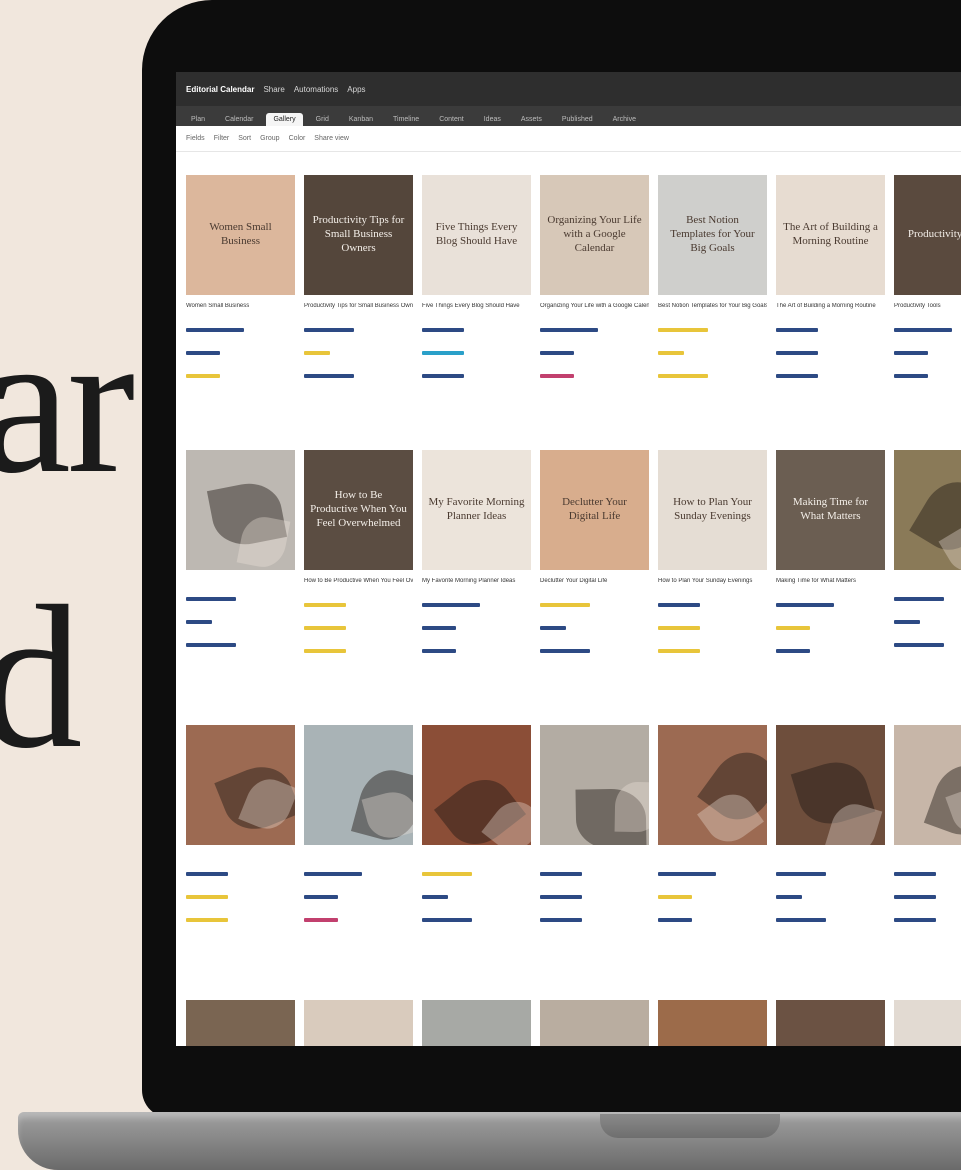  Describe the element at coordinates (356, 89) in the screenshot. I see `menu-apps: Apps` at that location.